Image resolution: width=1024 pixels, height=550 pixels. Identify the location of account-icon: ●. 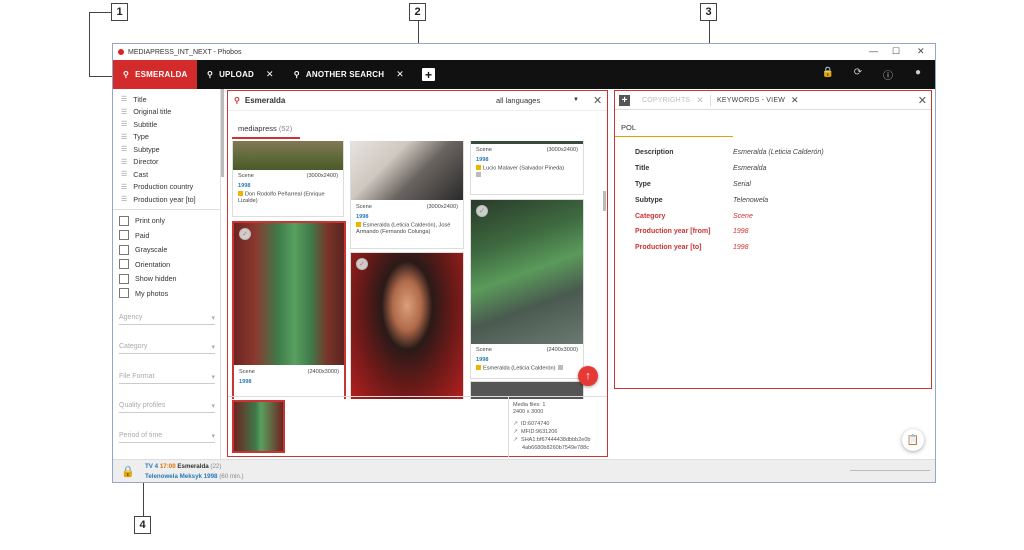
(918, 74).